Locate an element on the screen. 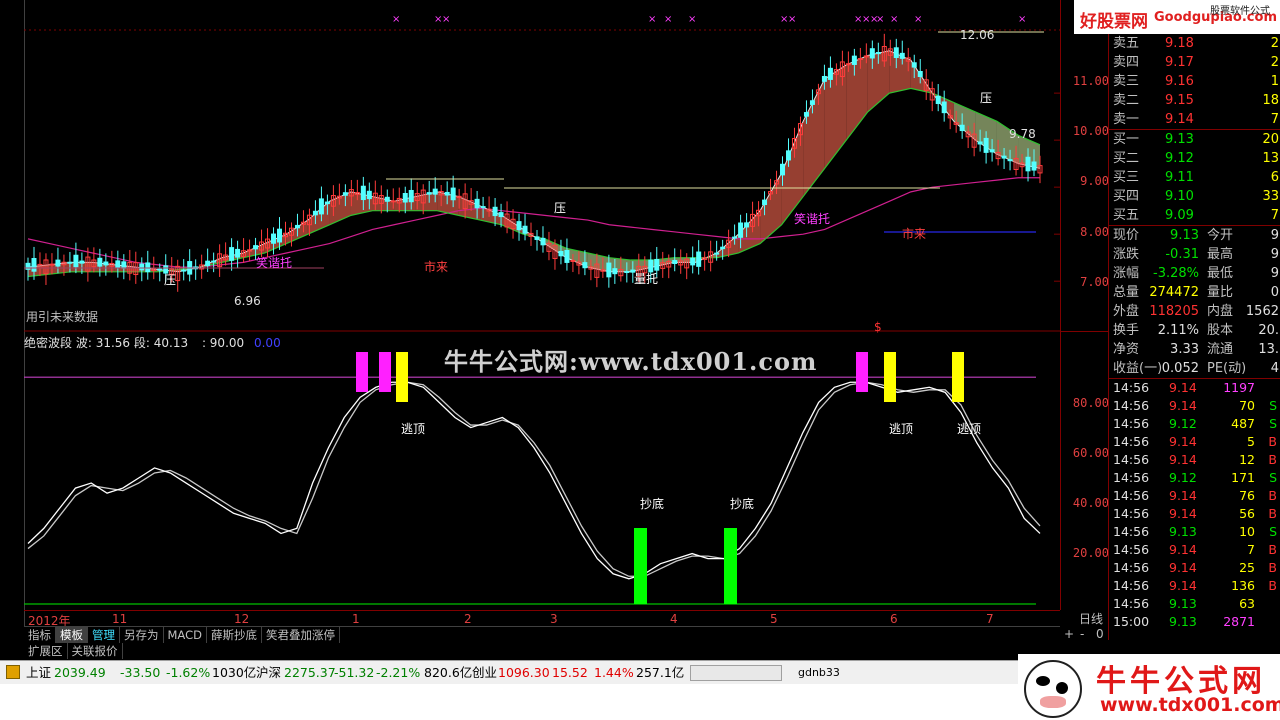  bids-row: 买四 9.10 33 is located at coordinates (1194, 196).